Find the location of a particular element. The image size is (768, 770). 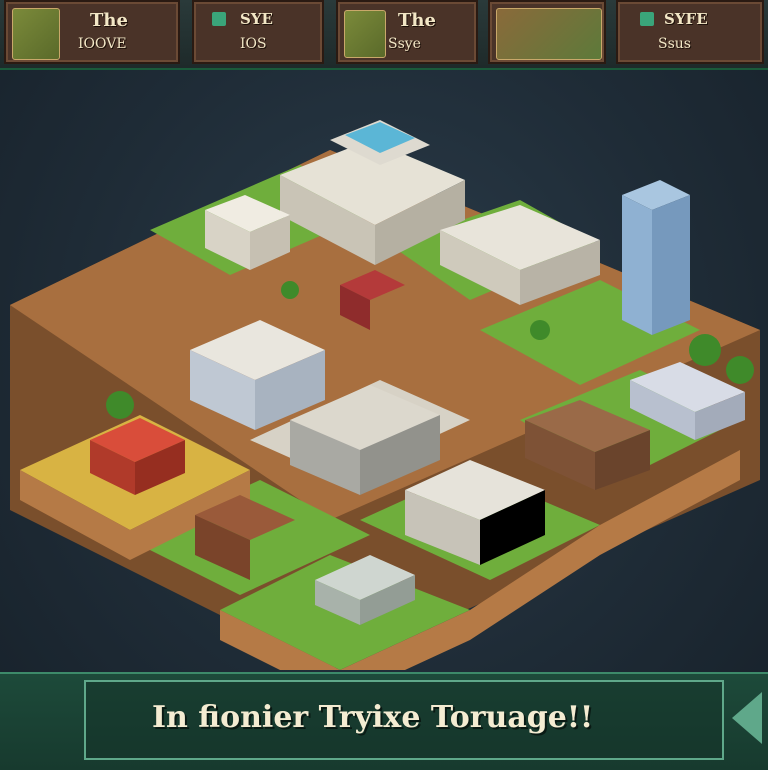

resource-card-value: IOS is located at coordinates (253, 44).